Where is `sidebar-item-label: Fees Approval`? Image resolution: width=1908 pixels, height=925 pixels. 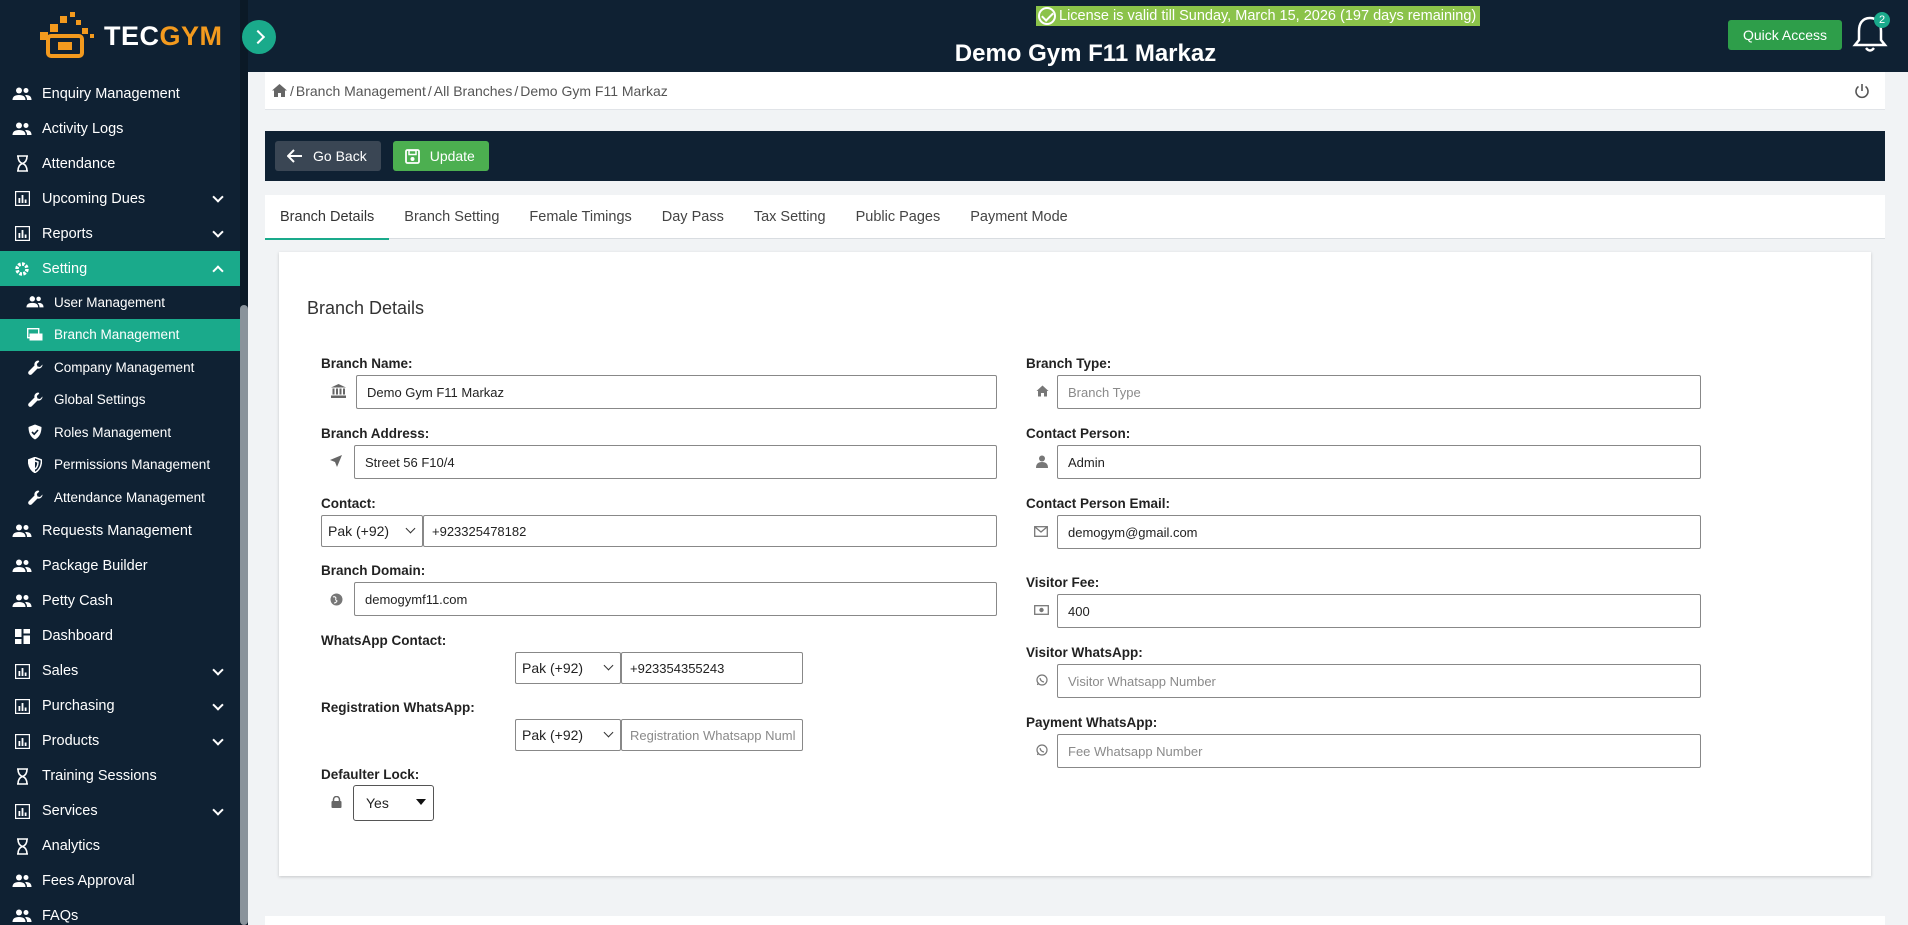 sidebar-item-label: Fees Approval is located at coordinates (88, 881).